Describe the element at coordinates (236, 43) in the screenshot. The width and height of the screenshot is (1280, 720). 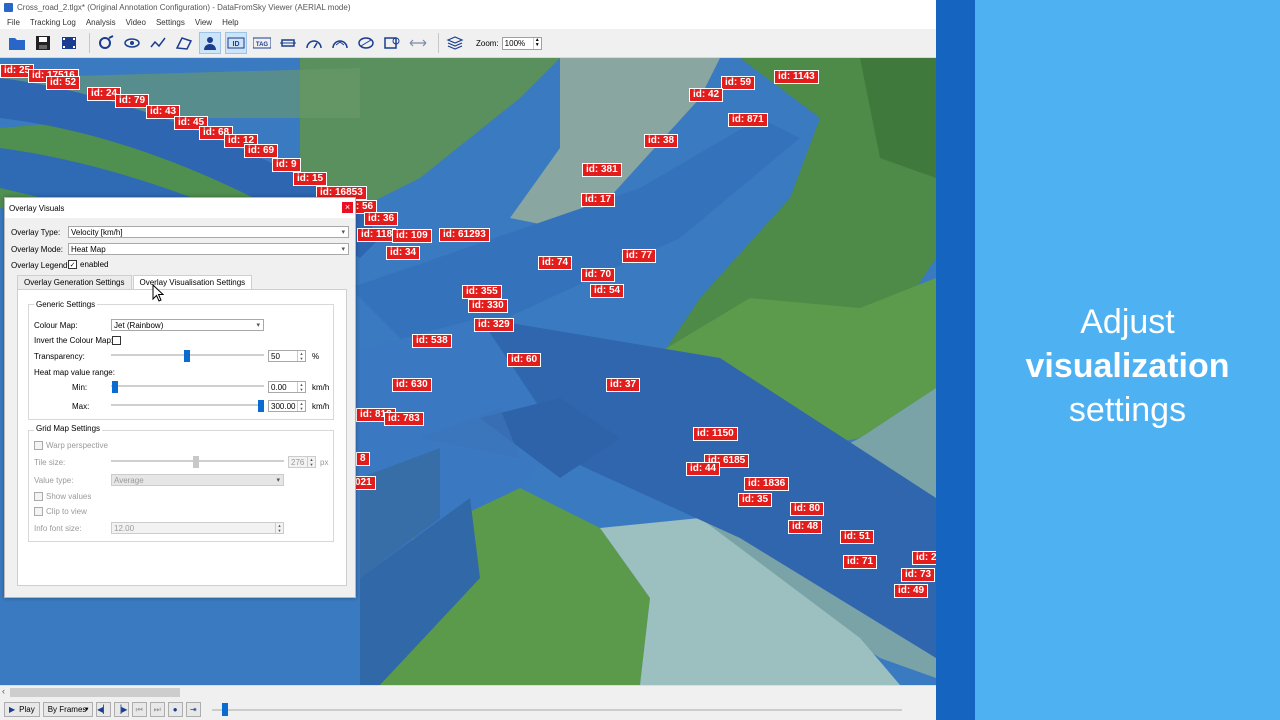
I see `show-id-button: ID` at that location.